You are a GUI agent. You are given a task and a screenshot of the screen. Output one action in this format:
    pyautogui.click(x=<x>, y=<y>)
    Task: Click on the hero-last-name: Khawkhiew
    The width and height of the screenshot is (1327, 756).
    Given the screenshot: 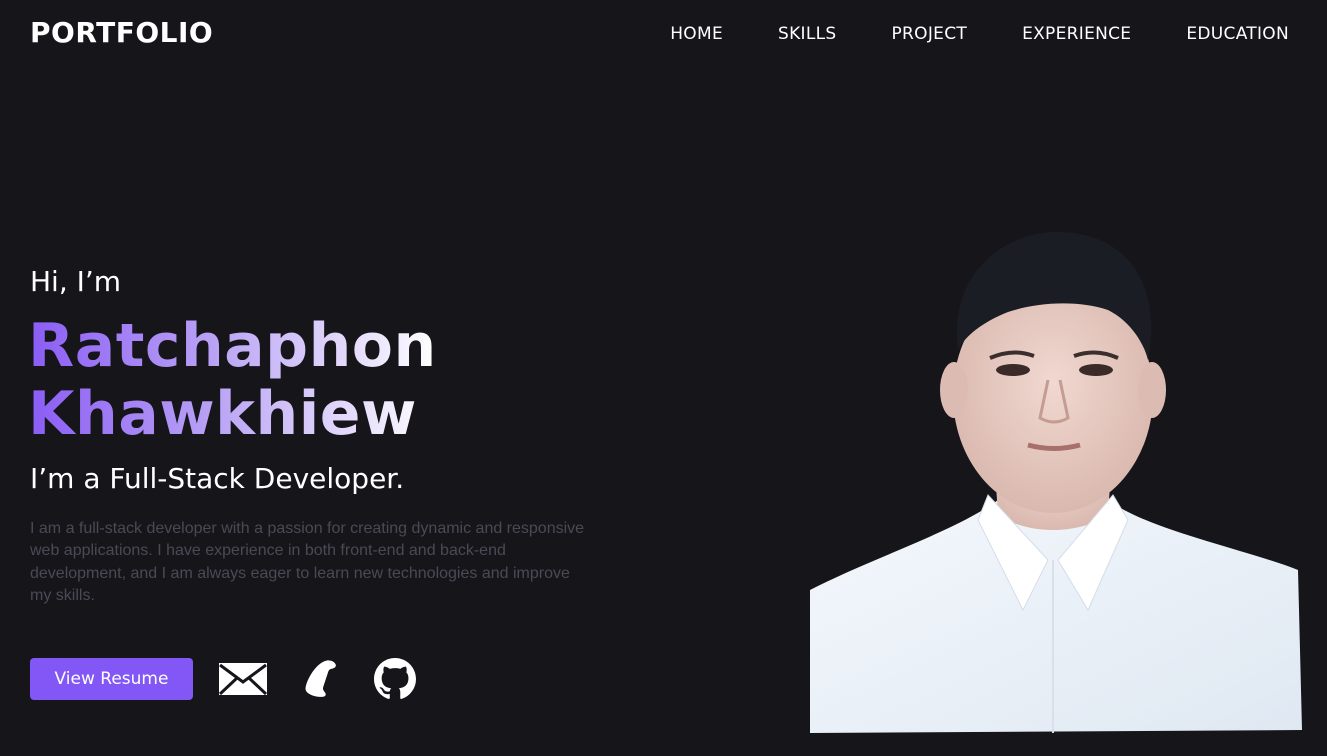 What is the action you would take?
    pyautogui.click(x=232, y=414)
    